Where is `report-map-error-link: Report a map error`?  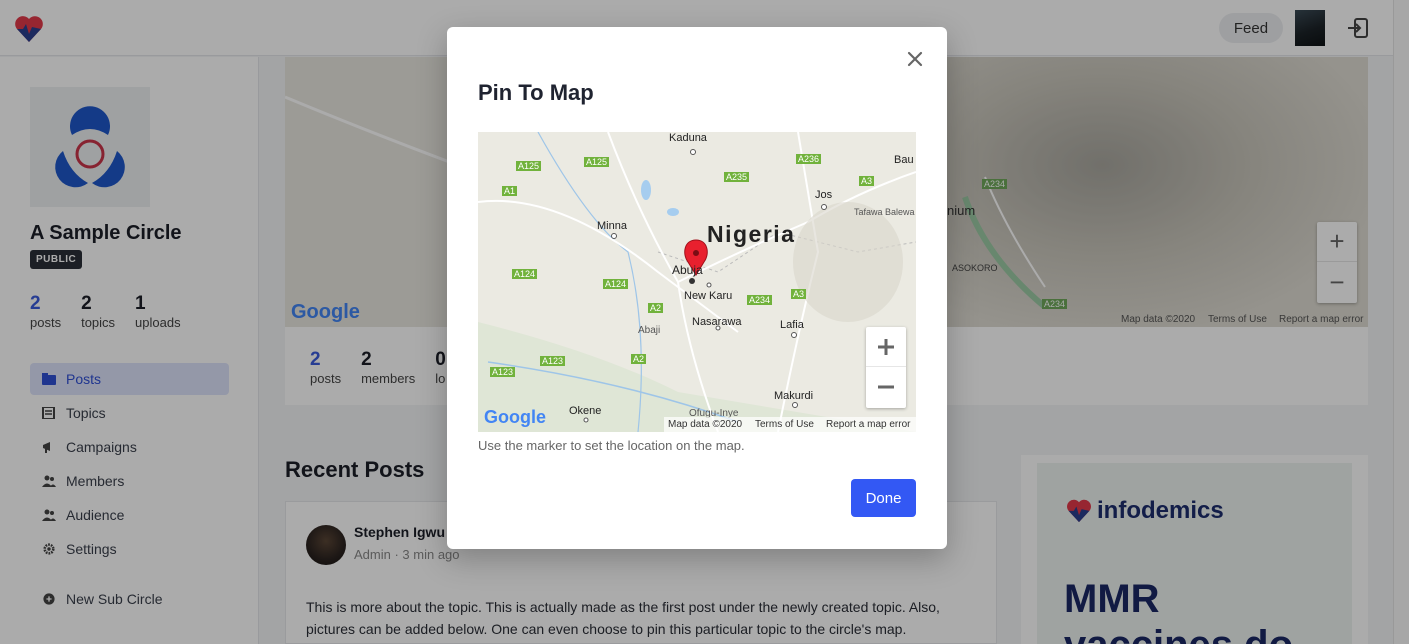 report-map-error-link: Report a map error is located at coordinates (868, 424).